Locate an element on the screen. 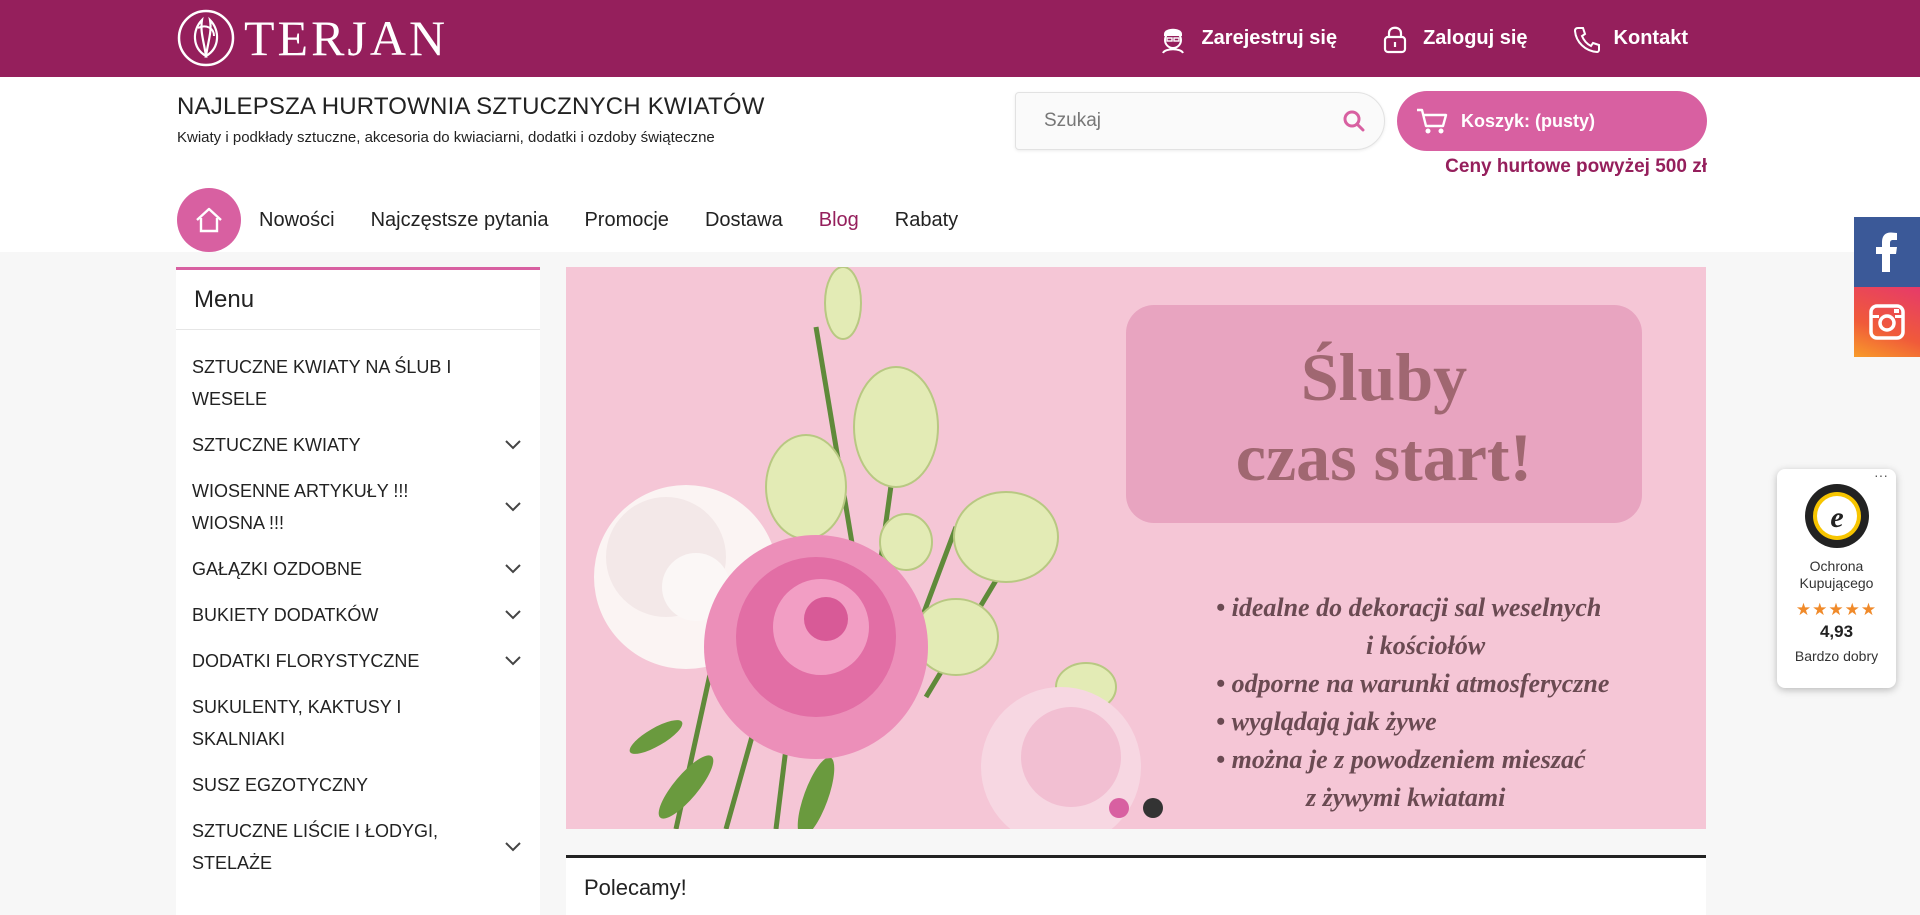  more-options-icon: ··· is located at coordinates (1881, 475).